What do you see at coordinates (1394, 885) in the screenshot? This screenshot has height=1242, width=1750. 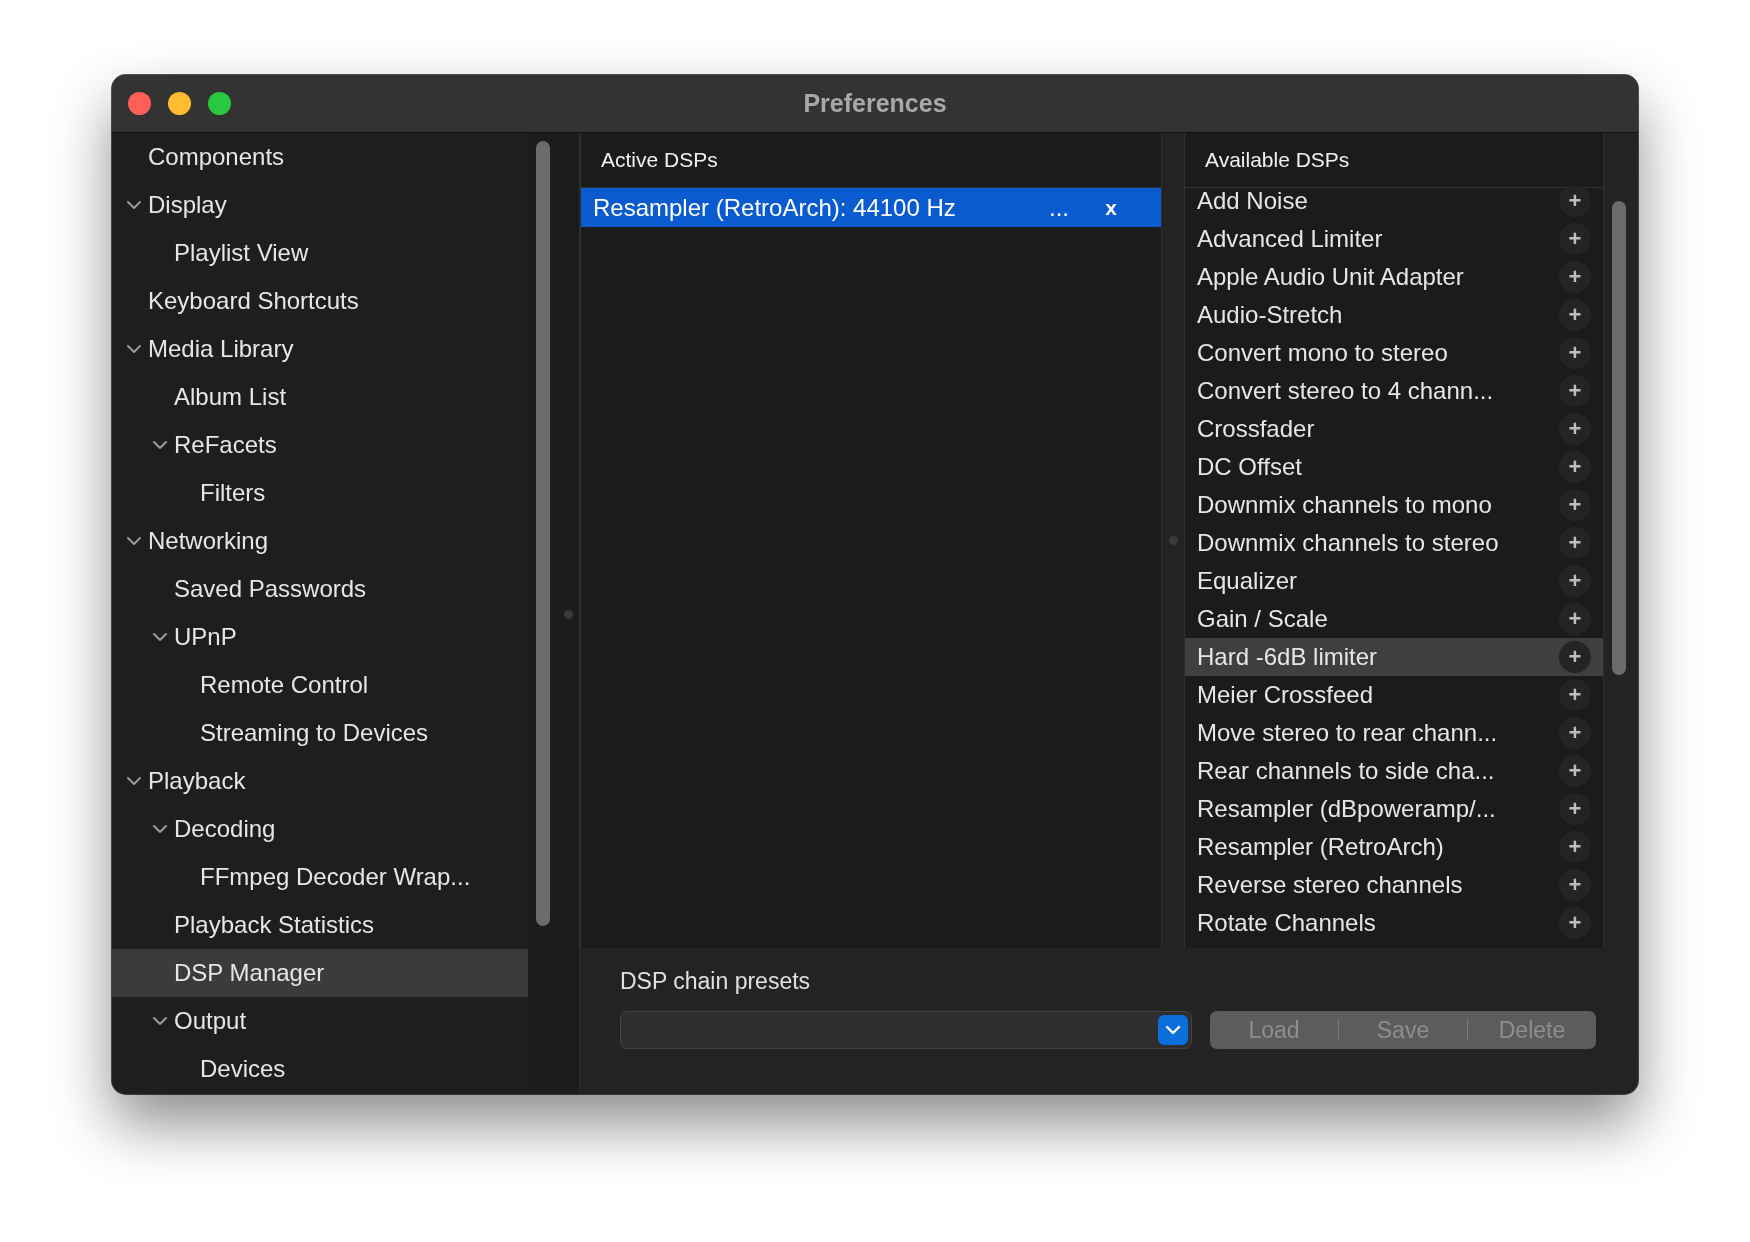 I see `available-dsp-row: Reverse stereo channels +` at bounding box center [1394, 885].